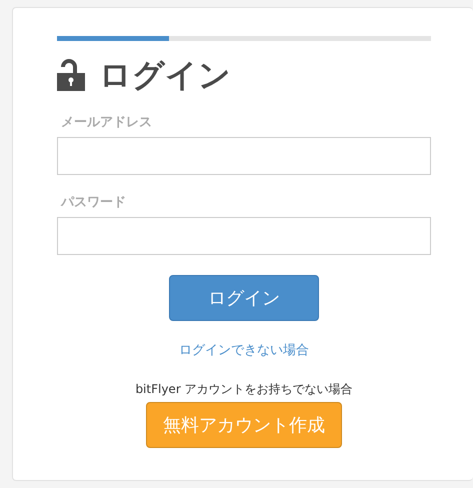 The image size is (473, 488). What do you see at coordinates (244, 389) in the screenshot?
I see `signup-prompt: bitFlyer アカウントをお持ちでない場合` at bounding box center [244, 389].